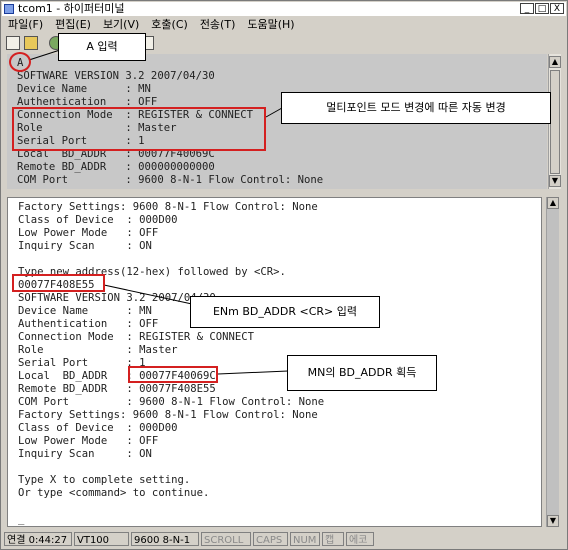  What do you see at coordinates (333, 539) in the screenshot?
I see `status-capture: 캡` at bounding box center [333, 539].